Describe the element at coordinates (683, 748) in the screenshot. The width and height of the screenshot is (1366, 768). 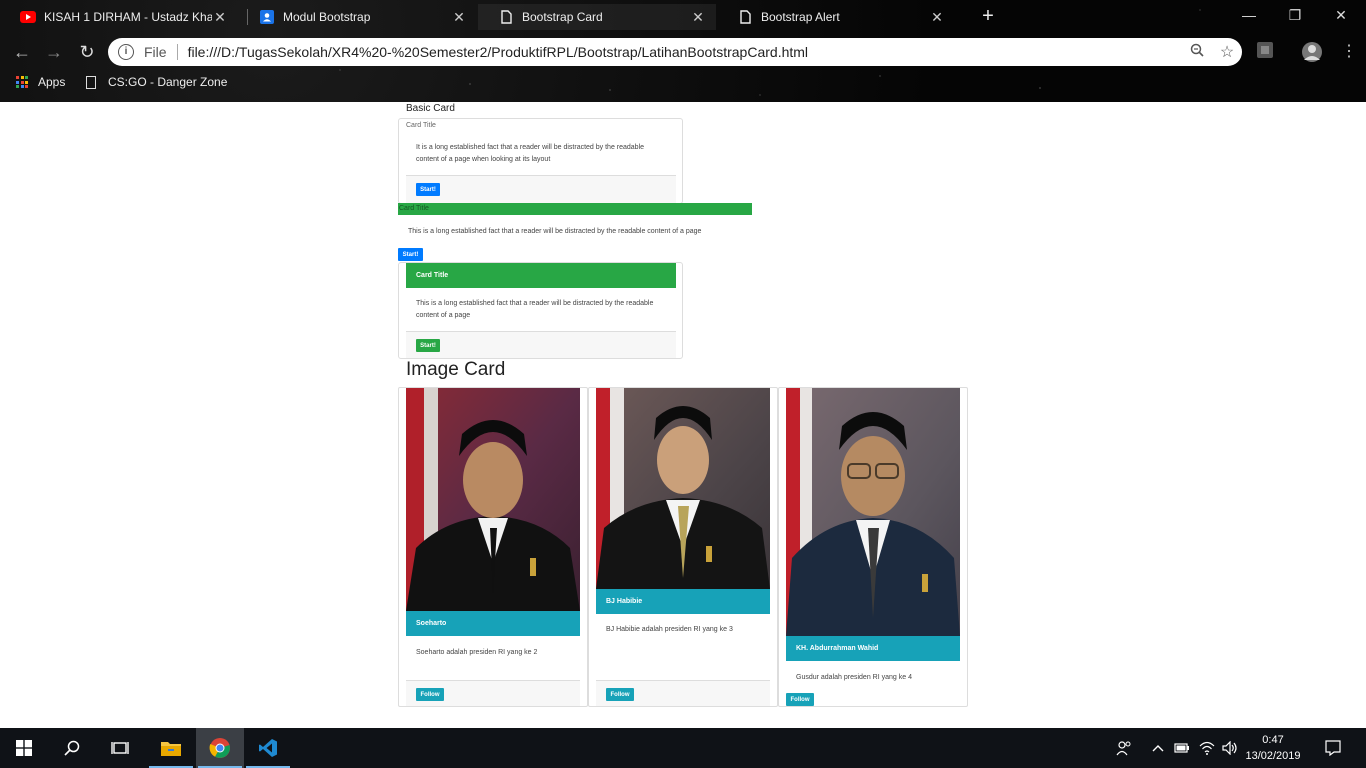
I see `taskbar: 0:47 13/02/2019` at that location.